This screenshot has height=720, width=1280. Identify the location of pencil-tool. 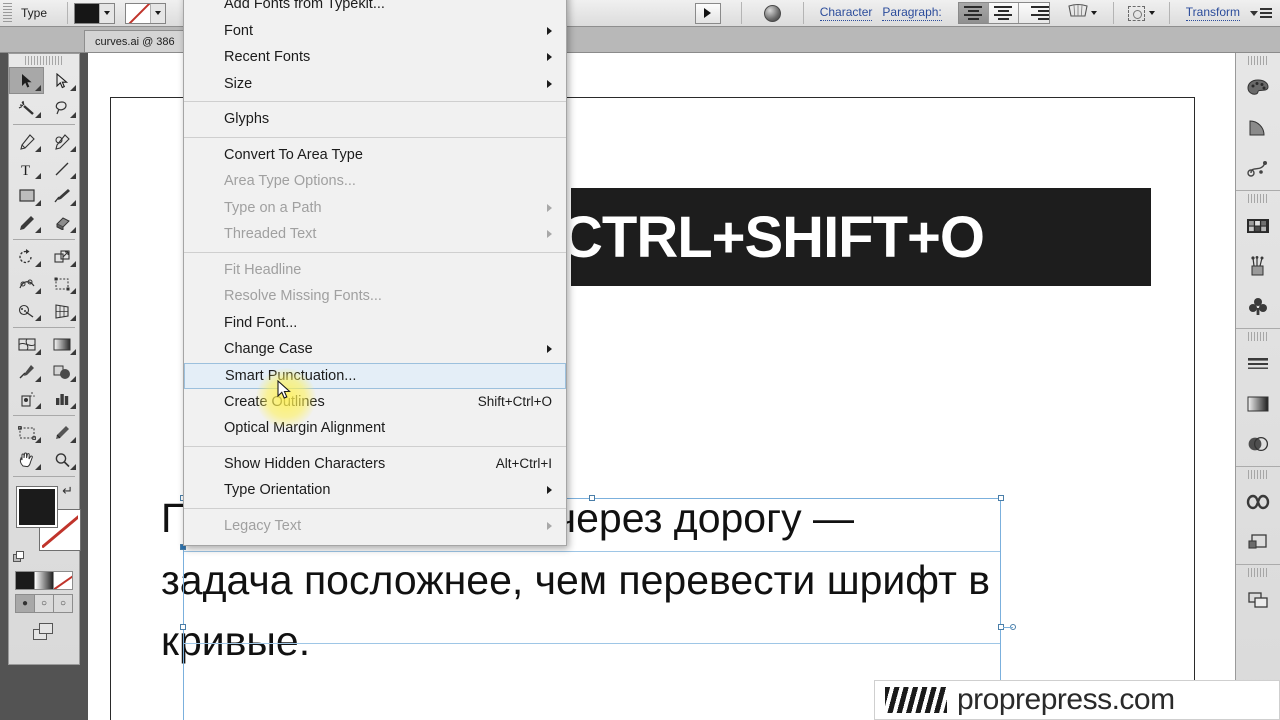
(26, 222).